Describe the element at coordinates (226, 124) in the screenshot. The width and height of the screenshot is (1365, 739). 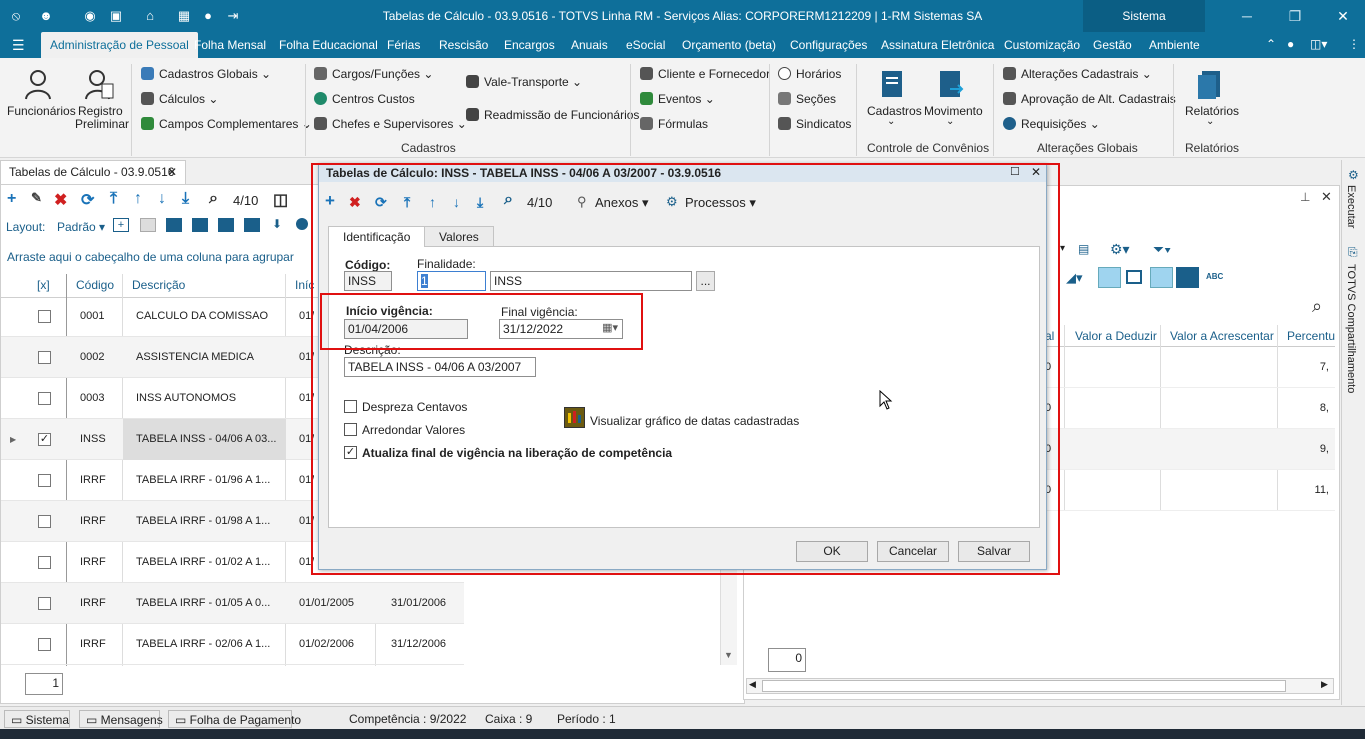
I see `campos-complementares-button: Campos Complementares ⌄` at that location.